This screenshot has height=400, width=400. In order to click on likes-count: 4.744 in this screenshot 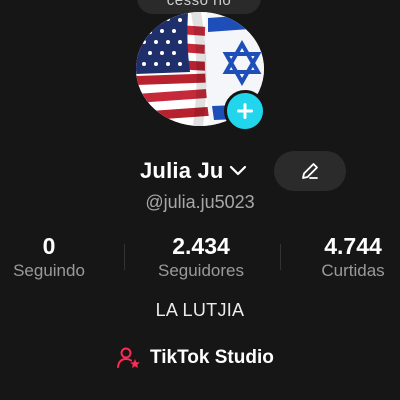, I will do `click(353, 246)`.